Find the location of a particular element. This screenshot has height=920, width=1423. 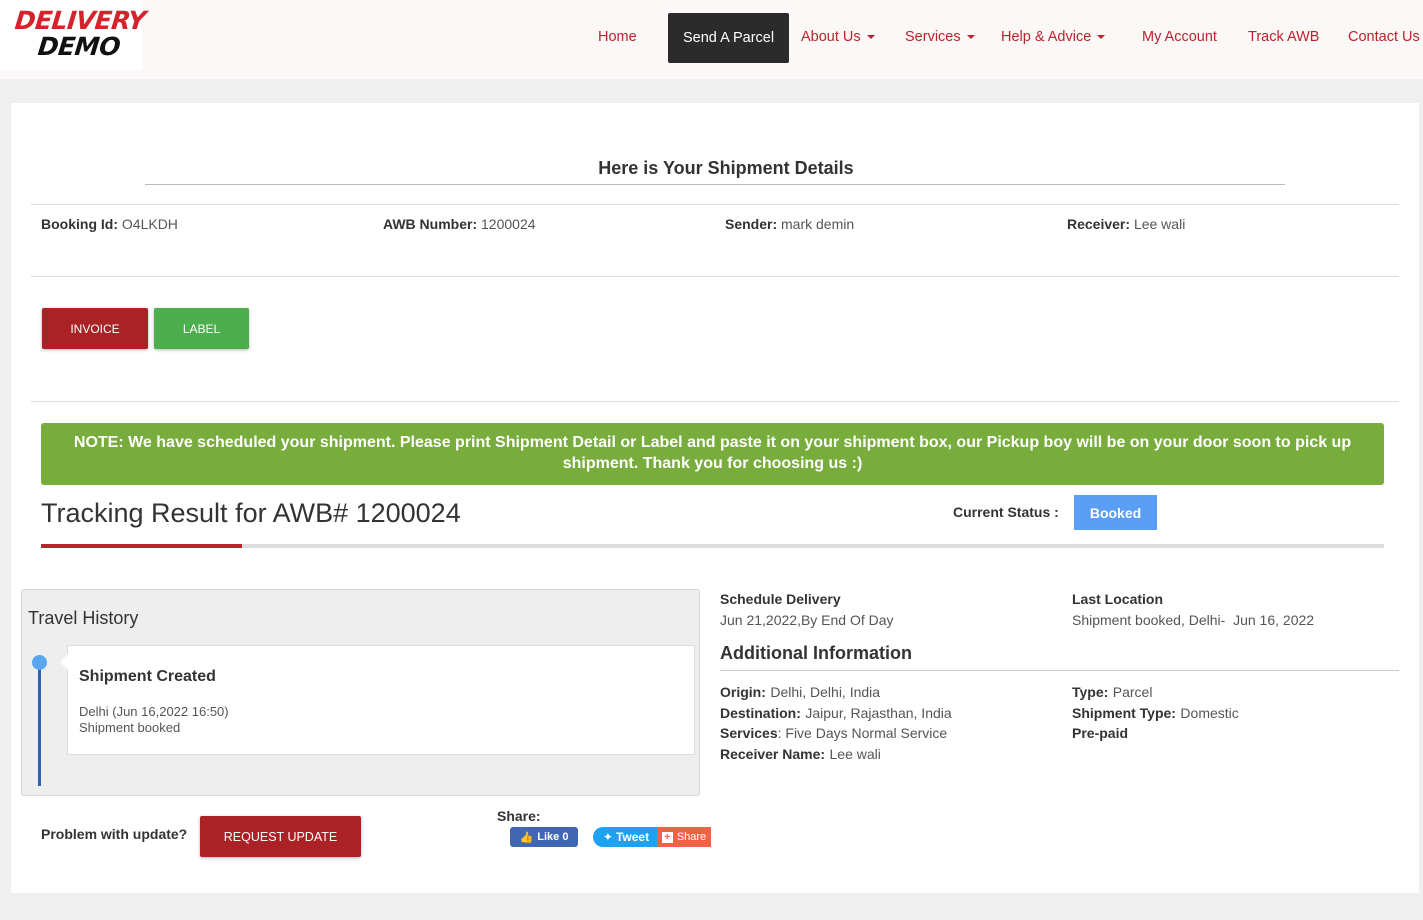

timeline-arrow is located at coordinates (64, 662).